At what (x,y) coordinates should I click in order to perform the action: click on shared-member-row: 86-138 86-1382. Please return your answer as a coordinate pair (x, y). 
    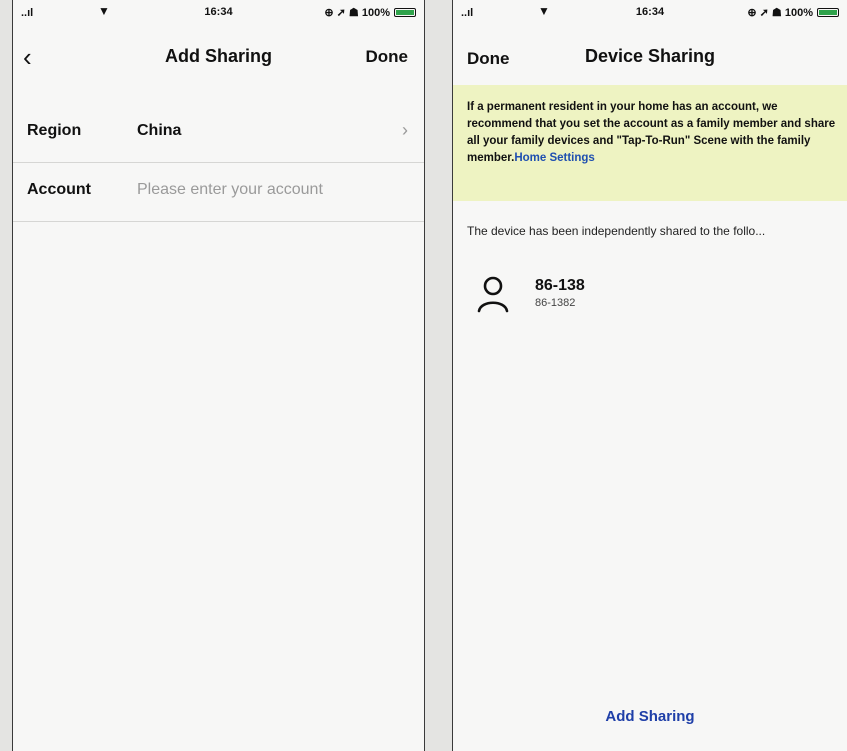
    Looking at the image, I should click on (650, 291).